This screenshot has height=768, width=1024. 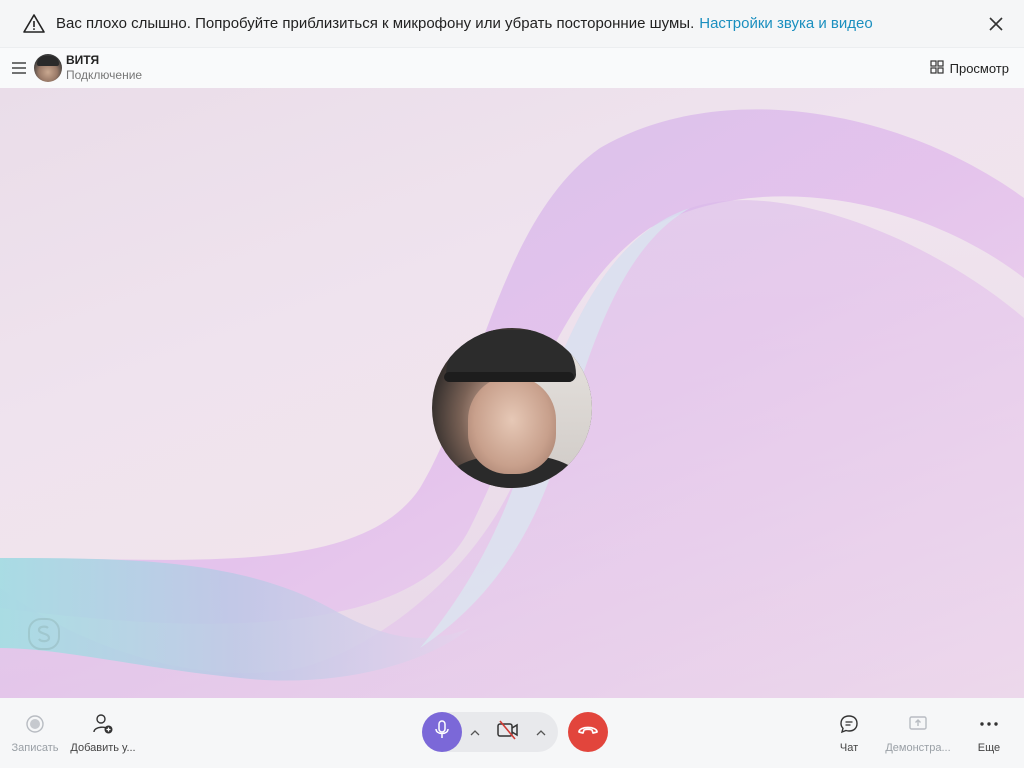 I want to click on hang-up-icon, so click(x=588, y=732).